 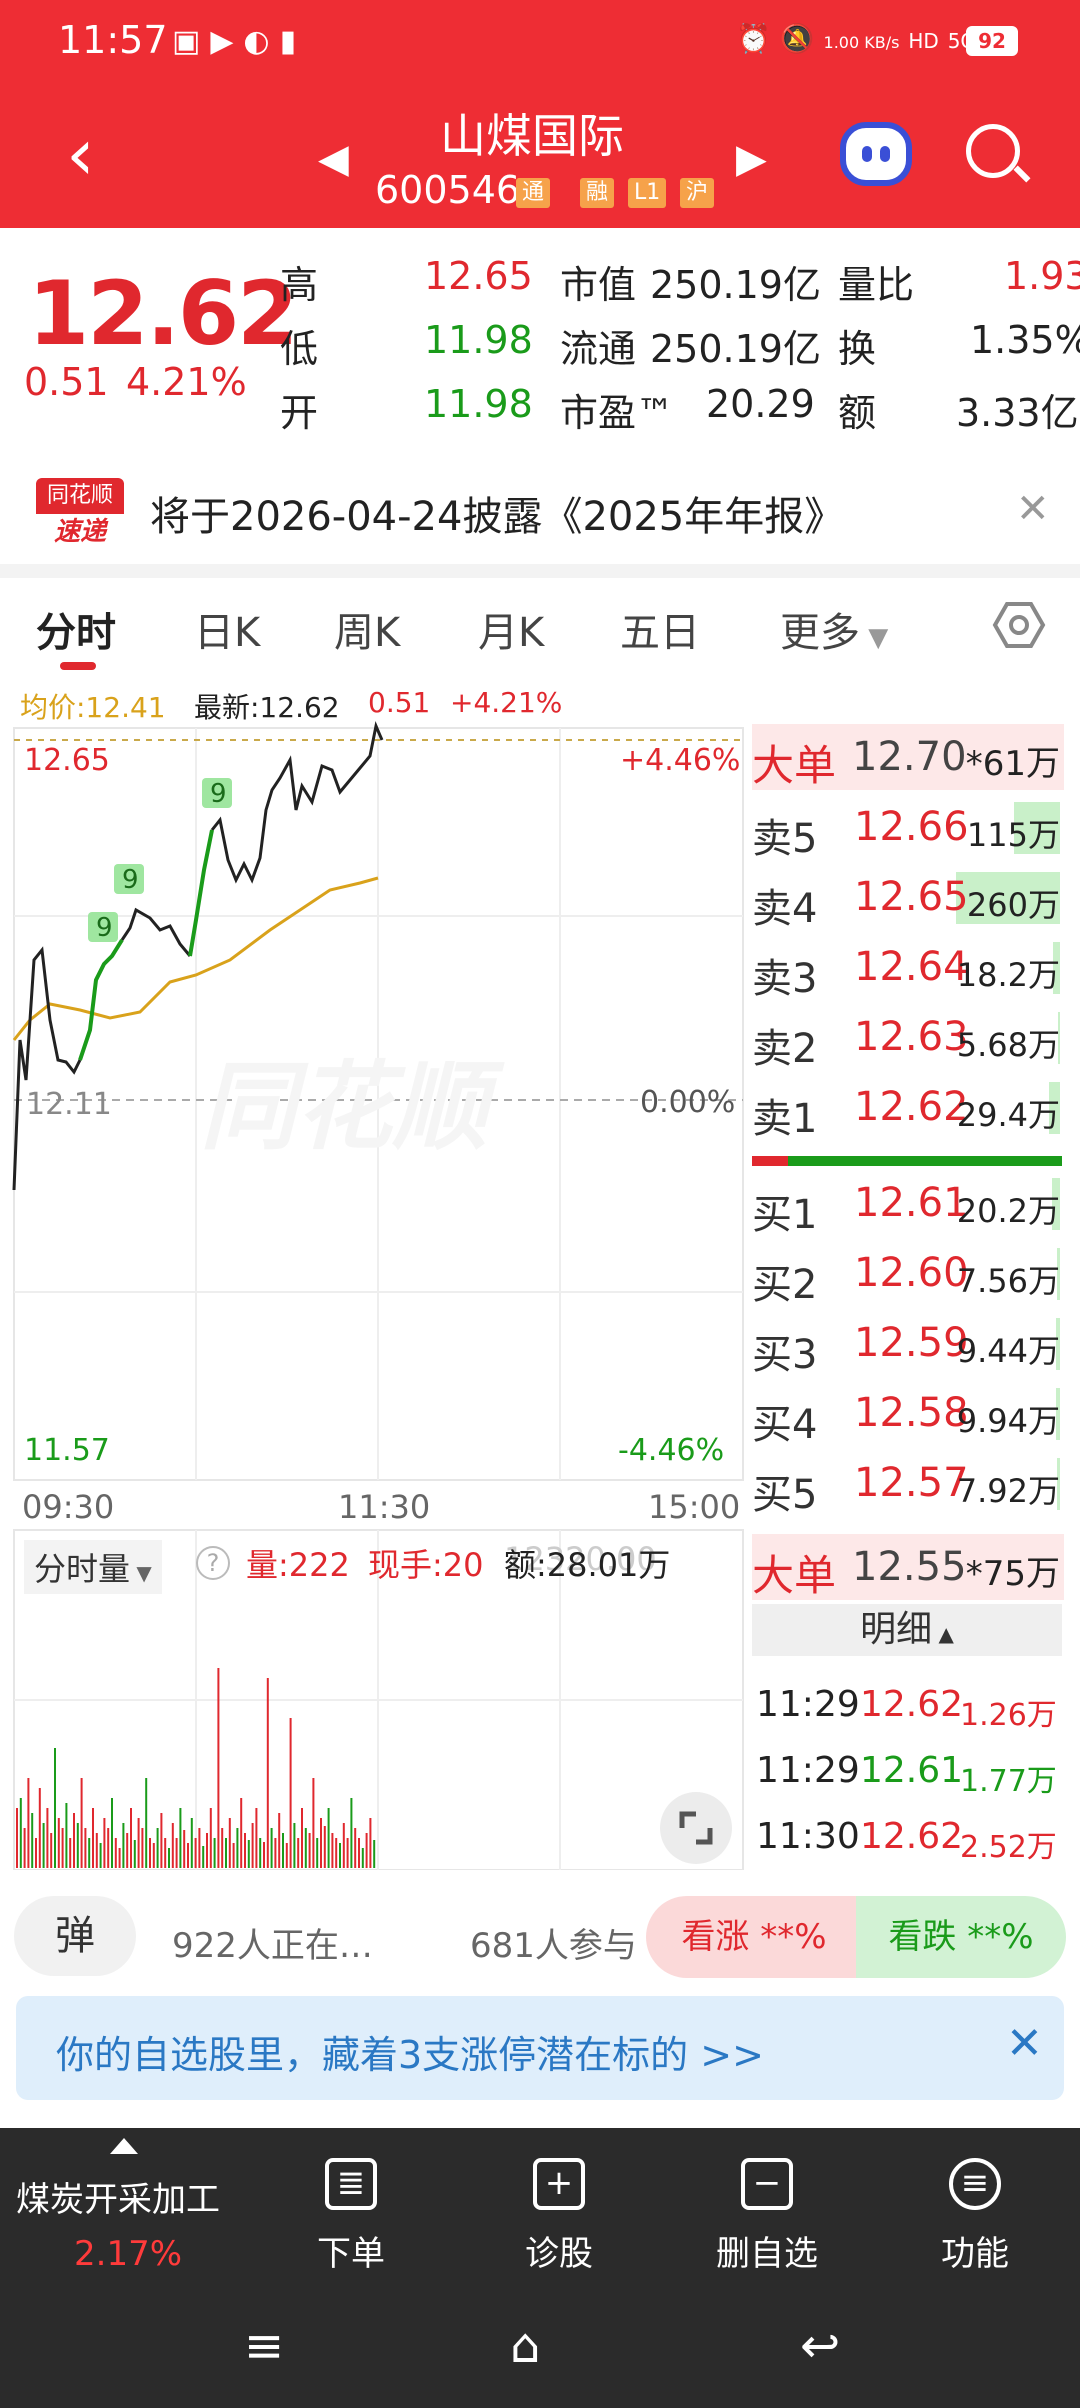 What do you see at coordinates (1013, 905) in the screenshot?
I see `sell-vol: 260万` at bounding box center [1013, 905].